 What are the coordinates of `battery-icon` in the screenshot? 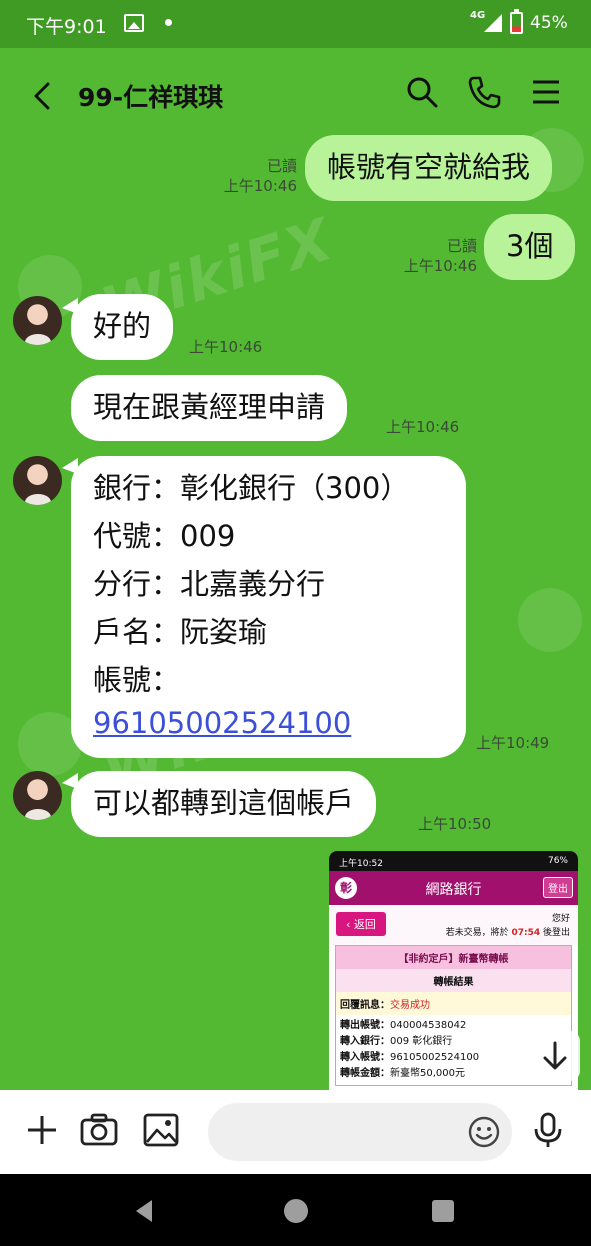 It's located at (516, 21).